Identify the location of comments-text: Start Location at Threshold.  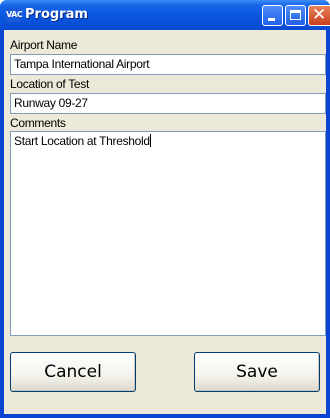
(82, 141).